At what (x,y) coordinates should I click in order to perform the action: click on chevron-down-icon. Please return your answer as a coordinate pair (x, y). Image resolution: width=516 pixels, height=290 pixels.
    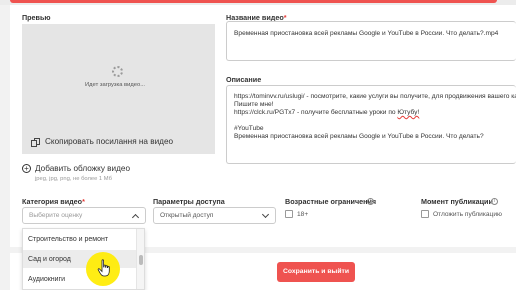
    Looking at the image, I should click on (265, 214).